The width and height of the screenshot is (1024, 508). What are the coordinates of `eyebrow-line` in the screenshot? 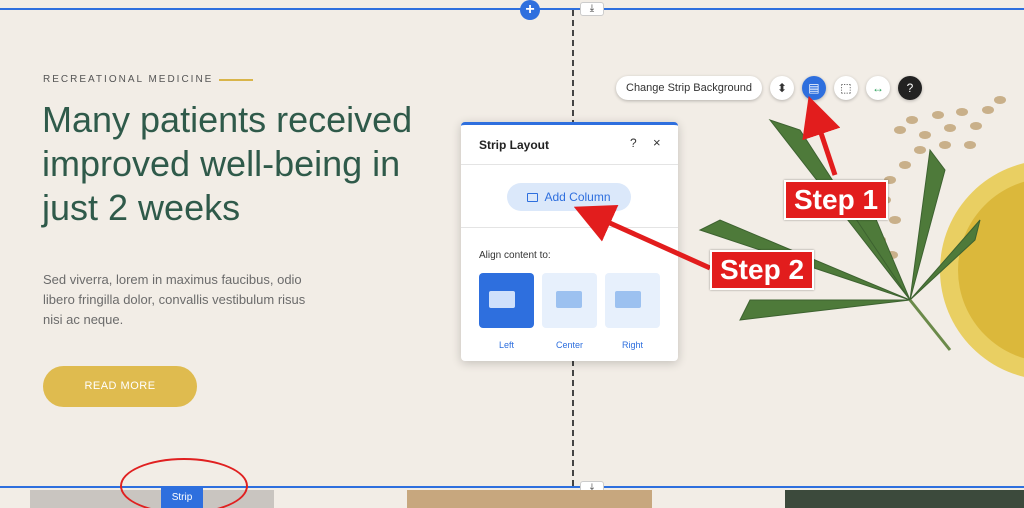 It's located at (236, 79).